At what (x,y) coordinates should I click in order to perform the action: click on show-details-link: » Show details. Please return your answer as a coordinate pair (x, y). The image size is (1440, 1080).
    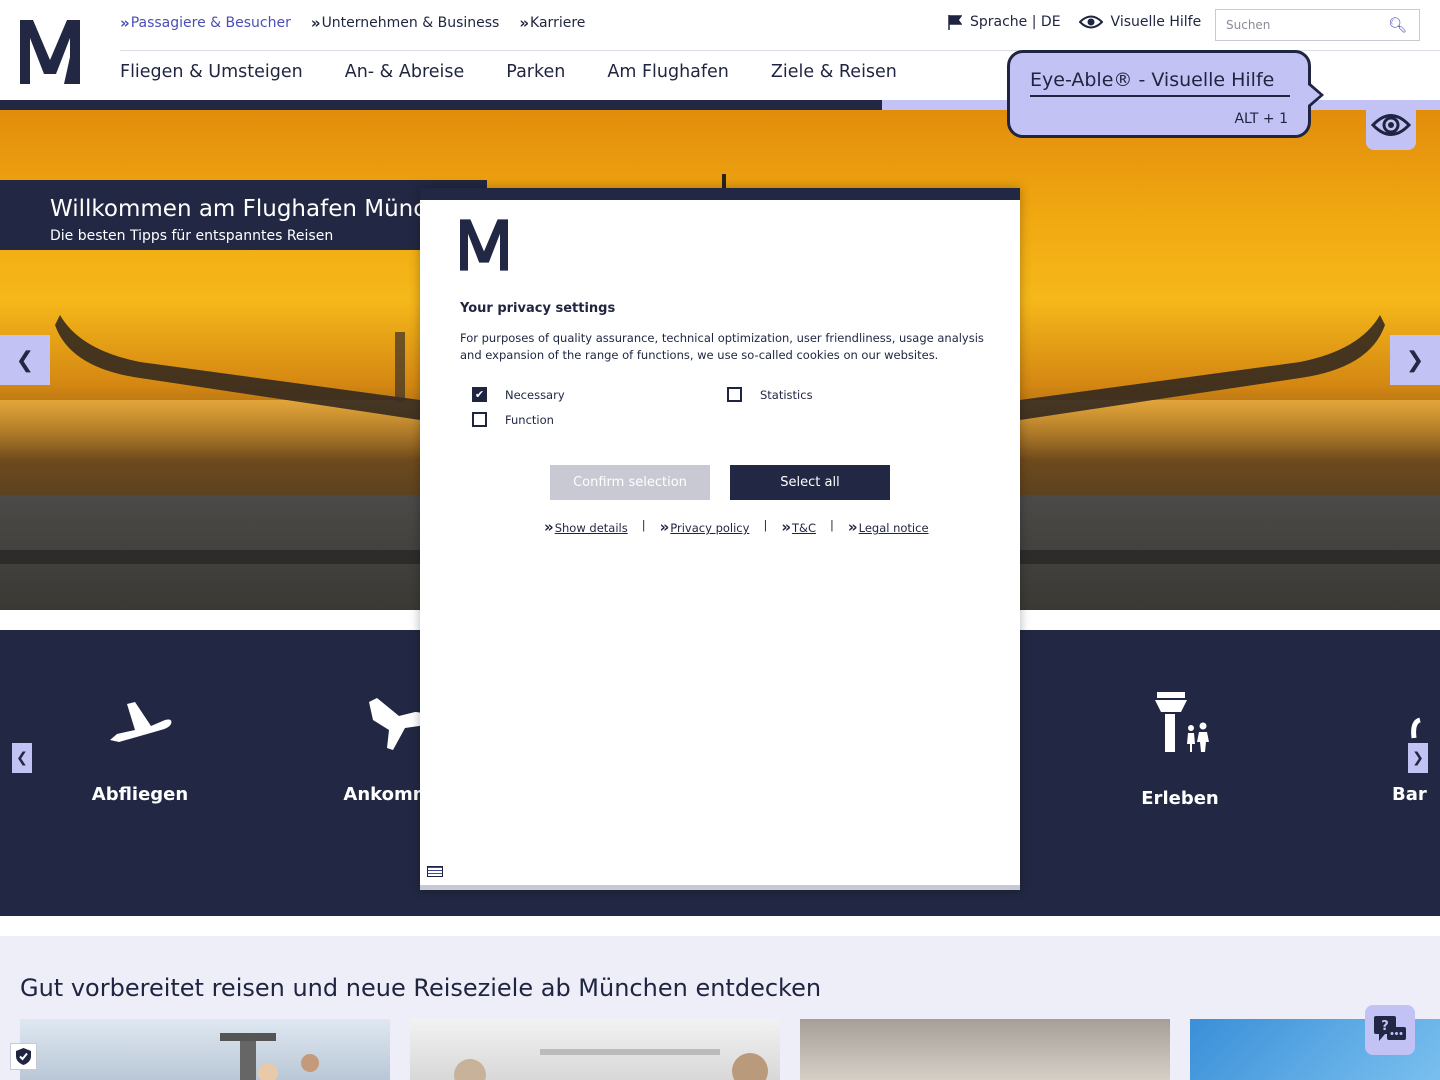
    Looking at the image, I should click on (586, 527).